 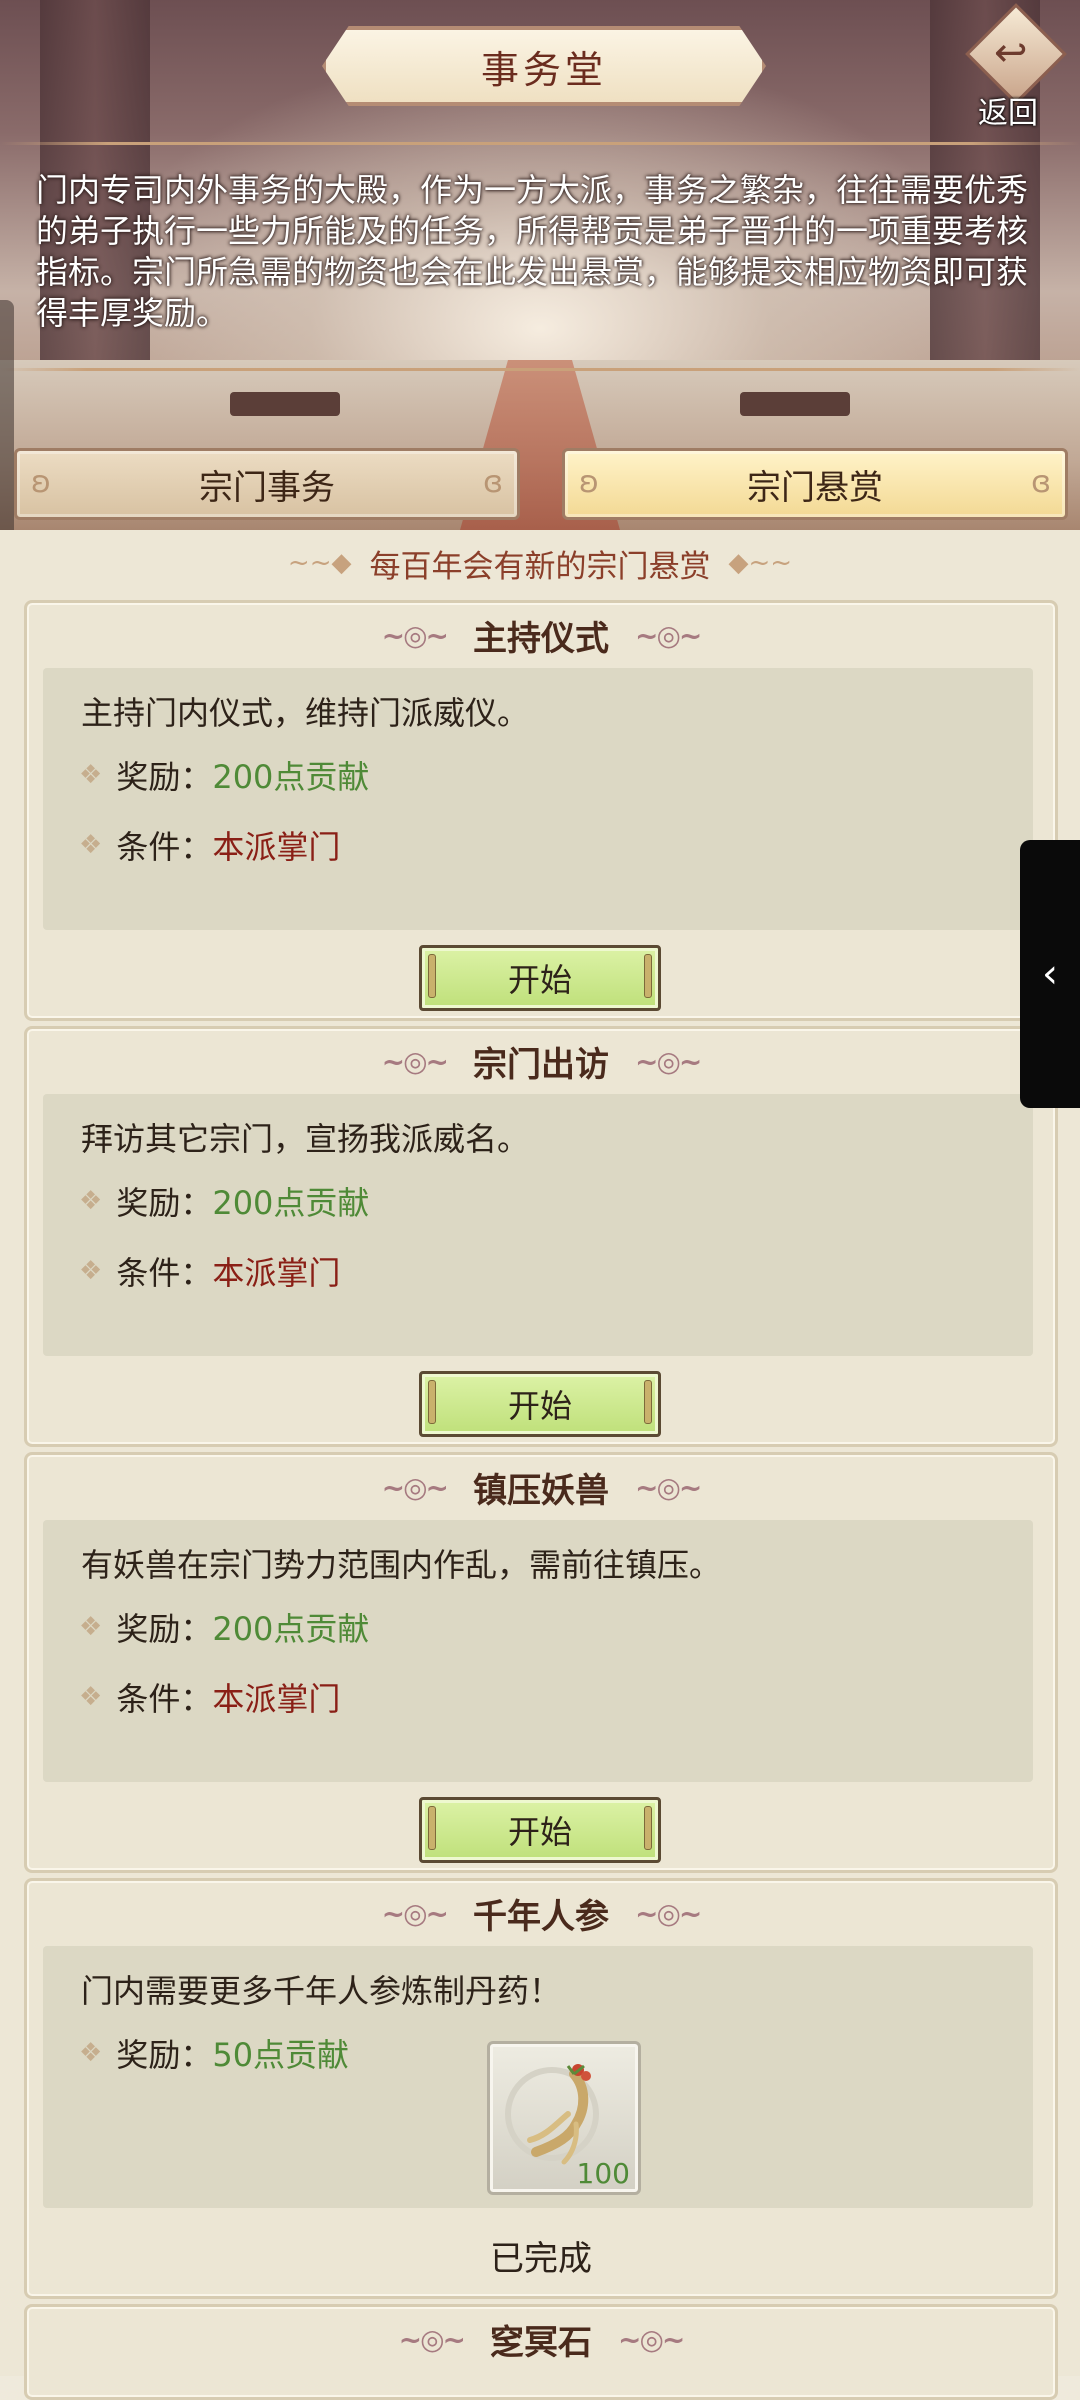 What do you see at coordinates (760, 563) in the screenshot?
I see `ornament-icon: ◆~~` at bounding box center [760, 563].